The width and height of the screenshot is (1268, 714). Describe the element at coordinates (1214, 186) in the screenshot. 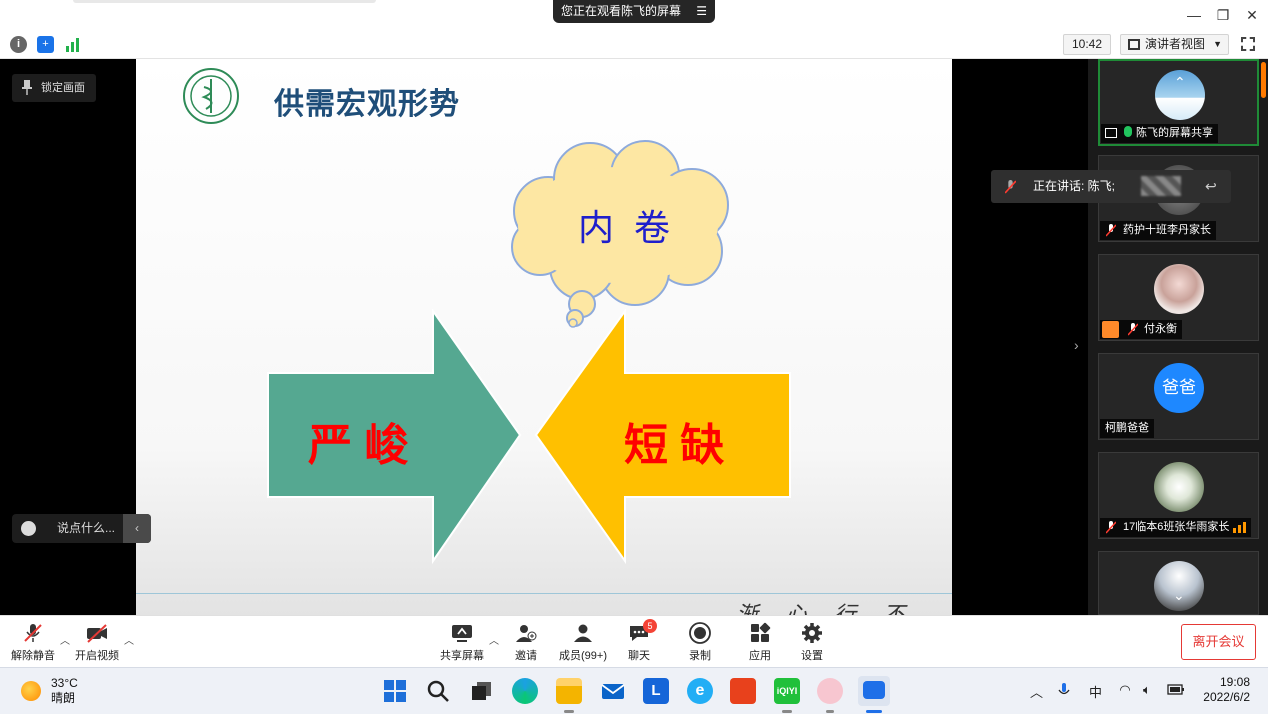

I see `reply-icon: ↩` at that location.